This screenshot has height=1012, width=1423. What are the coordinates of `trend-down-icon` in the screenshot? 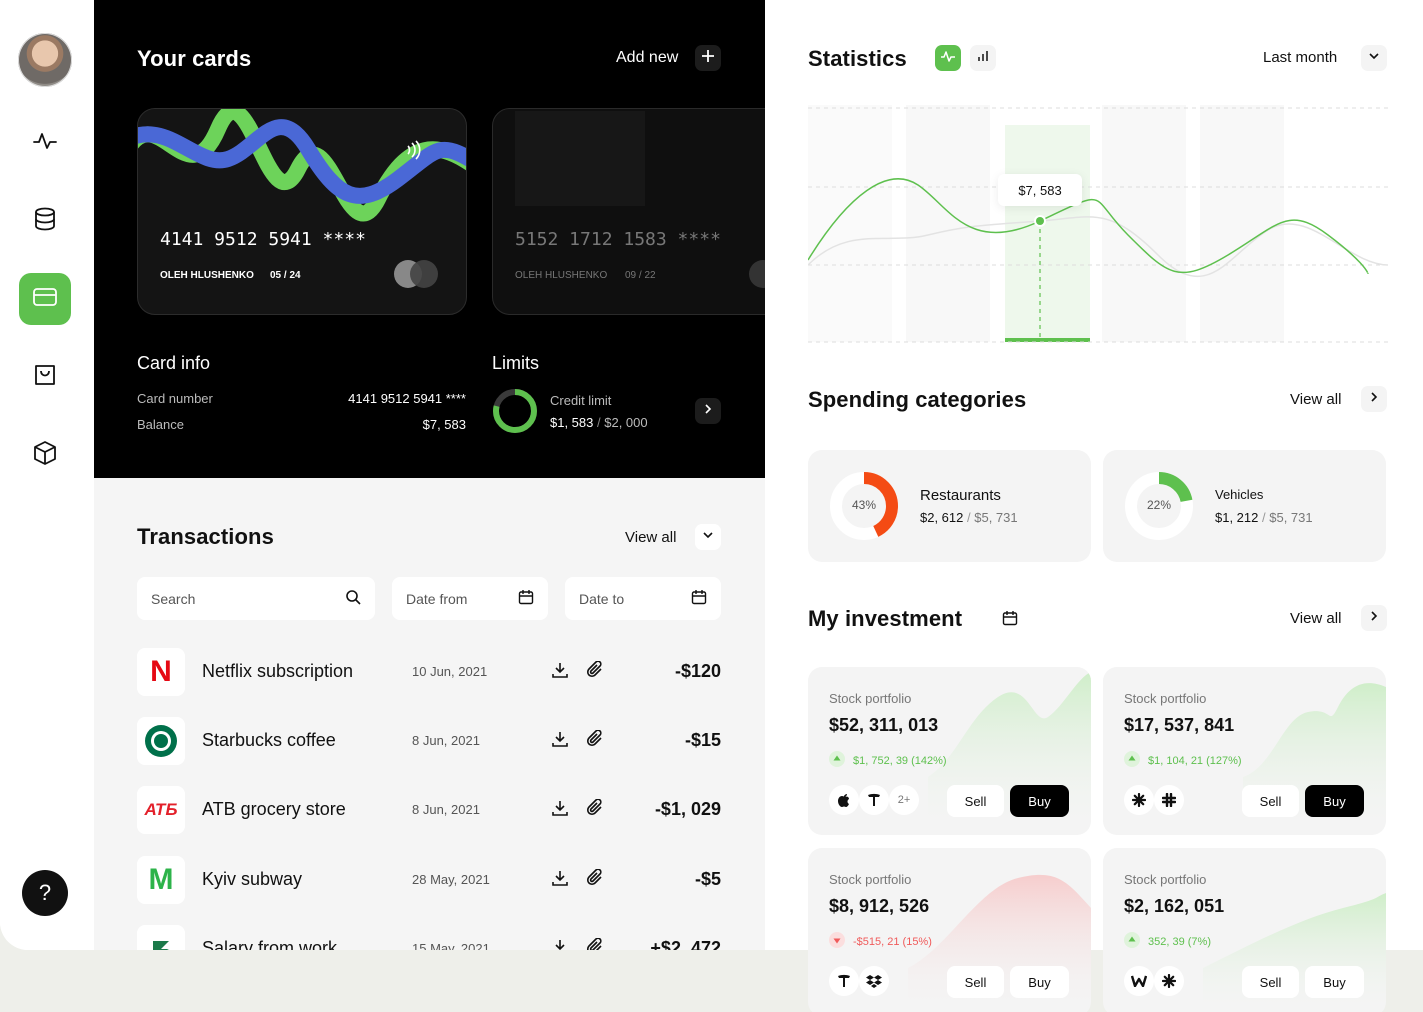 It's located at (837, 941).